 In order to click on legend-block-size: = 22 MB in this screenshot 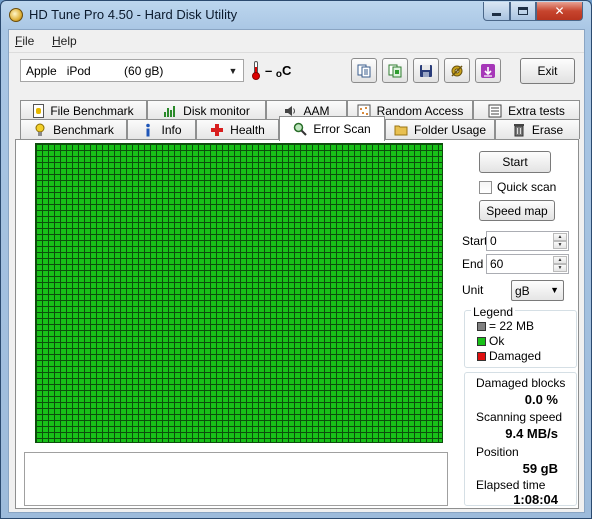, I will do `click(512, 326)`.